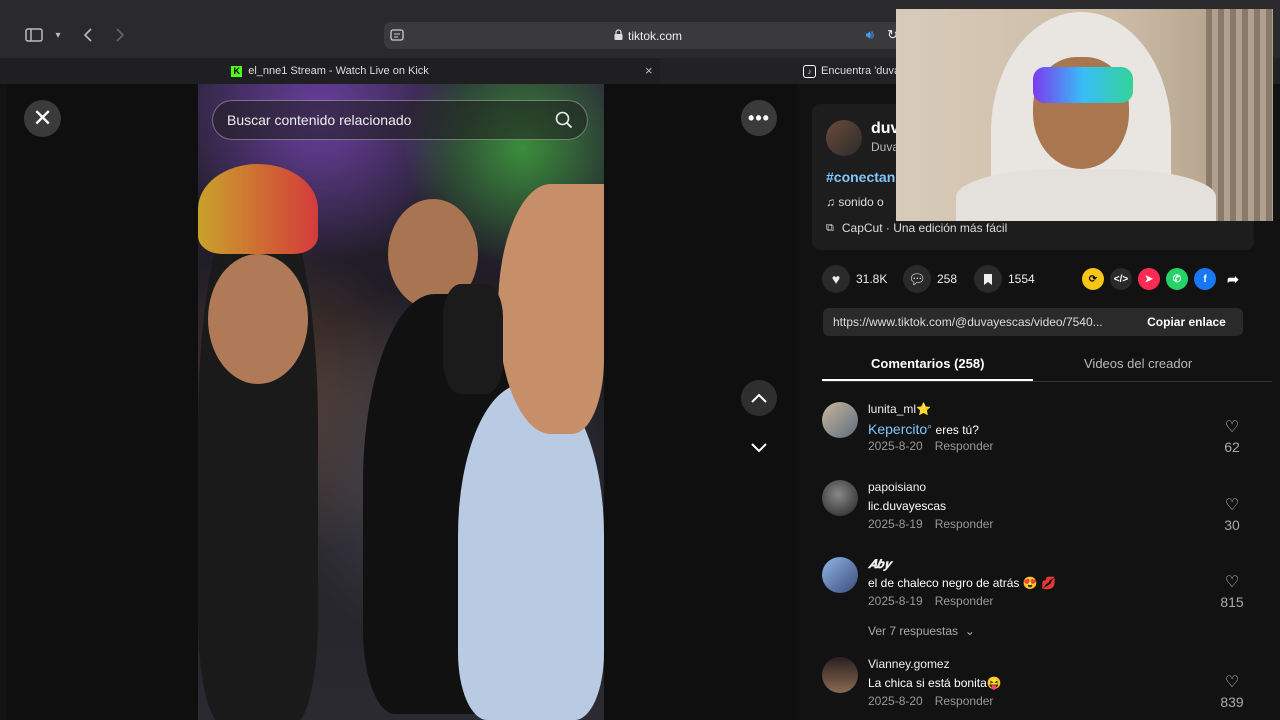 The image size is (1280, 720). I want to click on comment-text: Kepercito⌕ eres tú?, so click(923, 429).